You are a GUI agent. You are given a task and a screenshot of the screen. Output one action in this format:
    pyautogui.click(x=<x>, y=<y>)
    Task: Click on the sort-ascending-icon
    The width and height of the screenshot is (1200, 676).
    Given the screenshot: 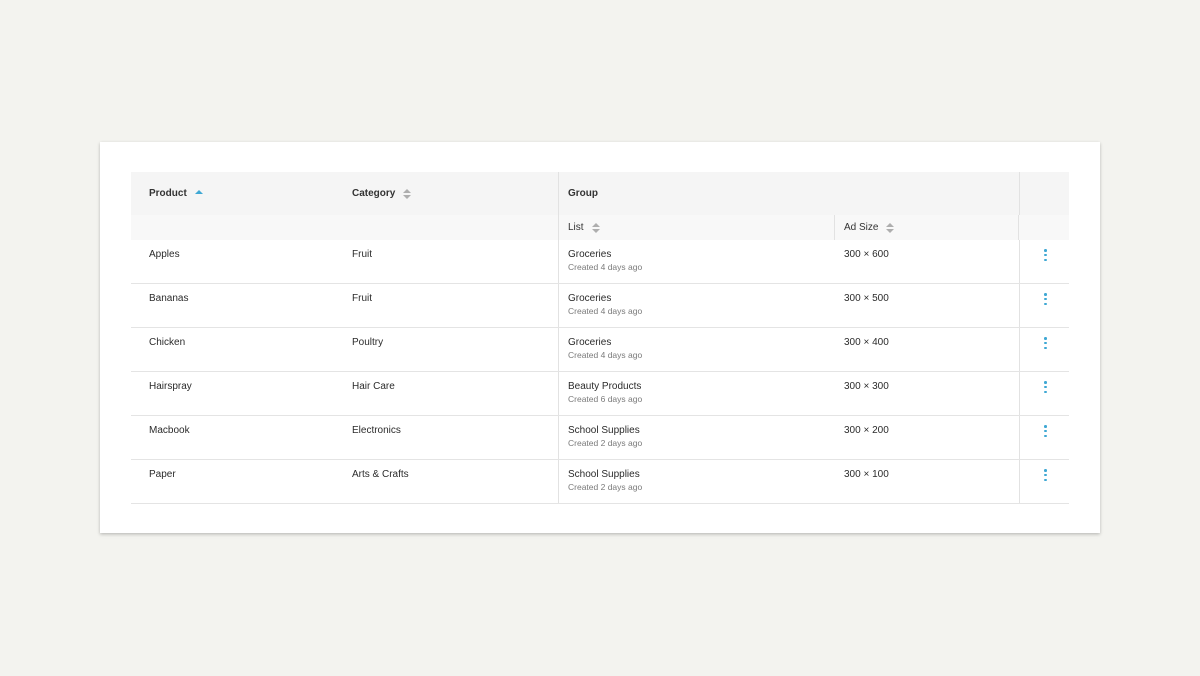 What is the action you would take?
    pyautogui.click(x=198, y=191)
    